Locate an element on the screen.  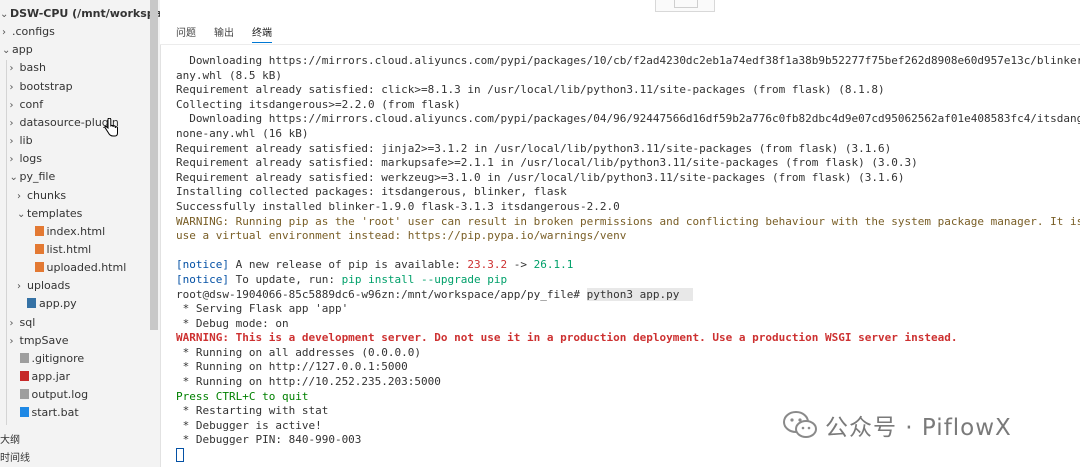
terminal-cursor is located at coordinates (180, 455).